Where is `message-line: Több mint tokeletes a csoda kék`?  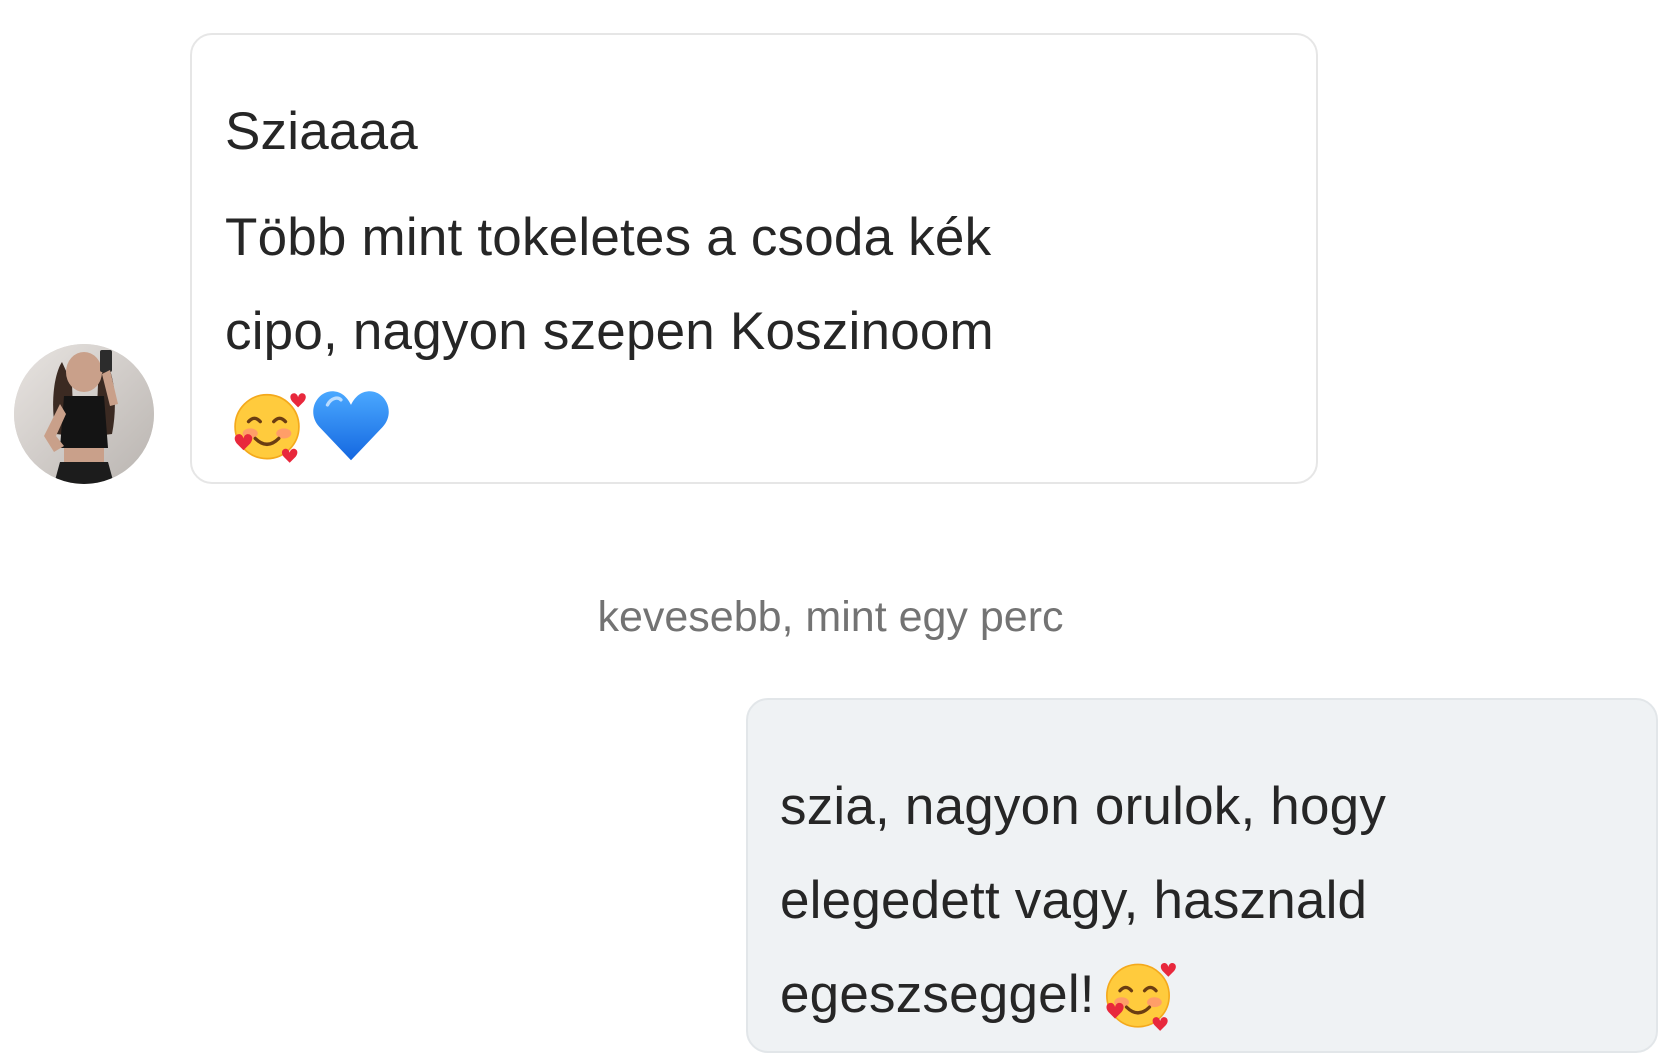
message-line: Több mint tokeletes a csoda kék is located at coordinates (608, 237).